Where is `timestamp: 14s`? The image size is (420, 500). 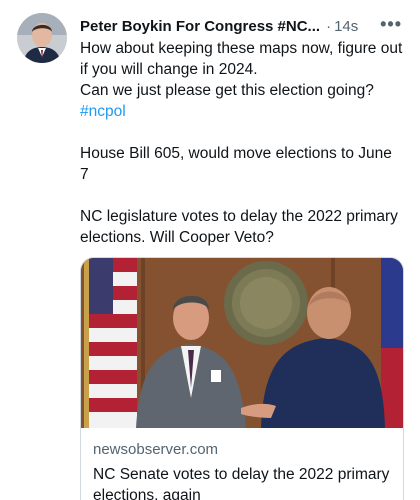 timestamp: 14s is located at coordinates (346, 26).